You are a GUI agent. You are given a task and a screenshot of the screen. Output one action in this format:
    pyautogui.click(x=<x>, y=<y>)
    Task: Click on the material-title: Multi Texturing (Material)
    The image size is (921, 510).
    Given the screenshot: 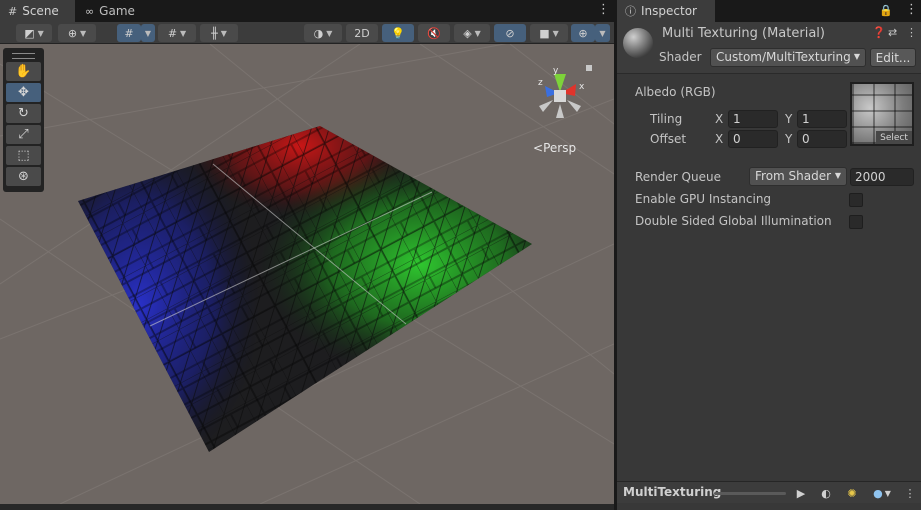 What is the action you would take?
    pyautogui.click(x=743, y=33)
    